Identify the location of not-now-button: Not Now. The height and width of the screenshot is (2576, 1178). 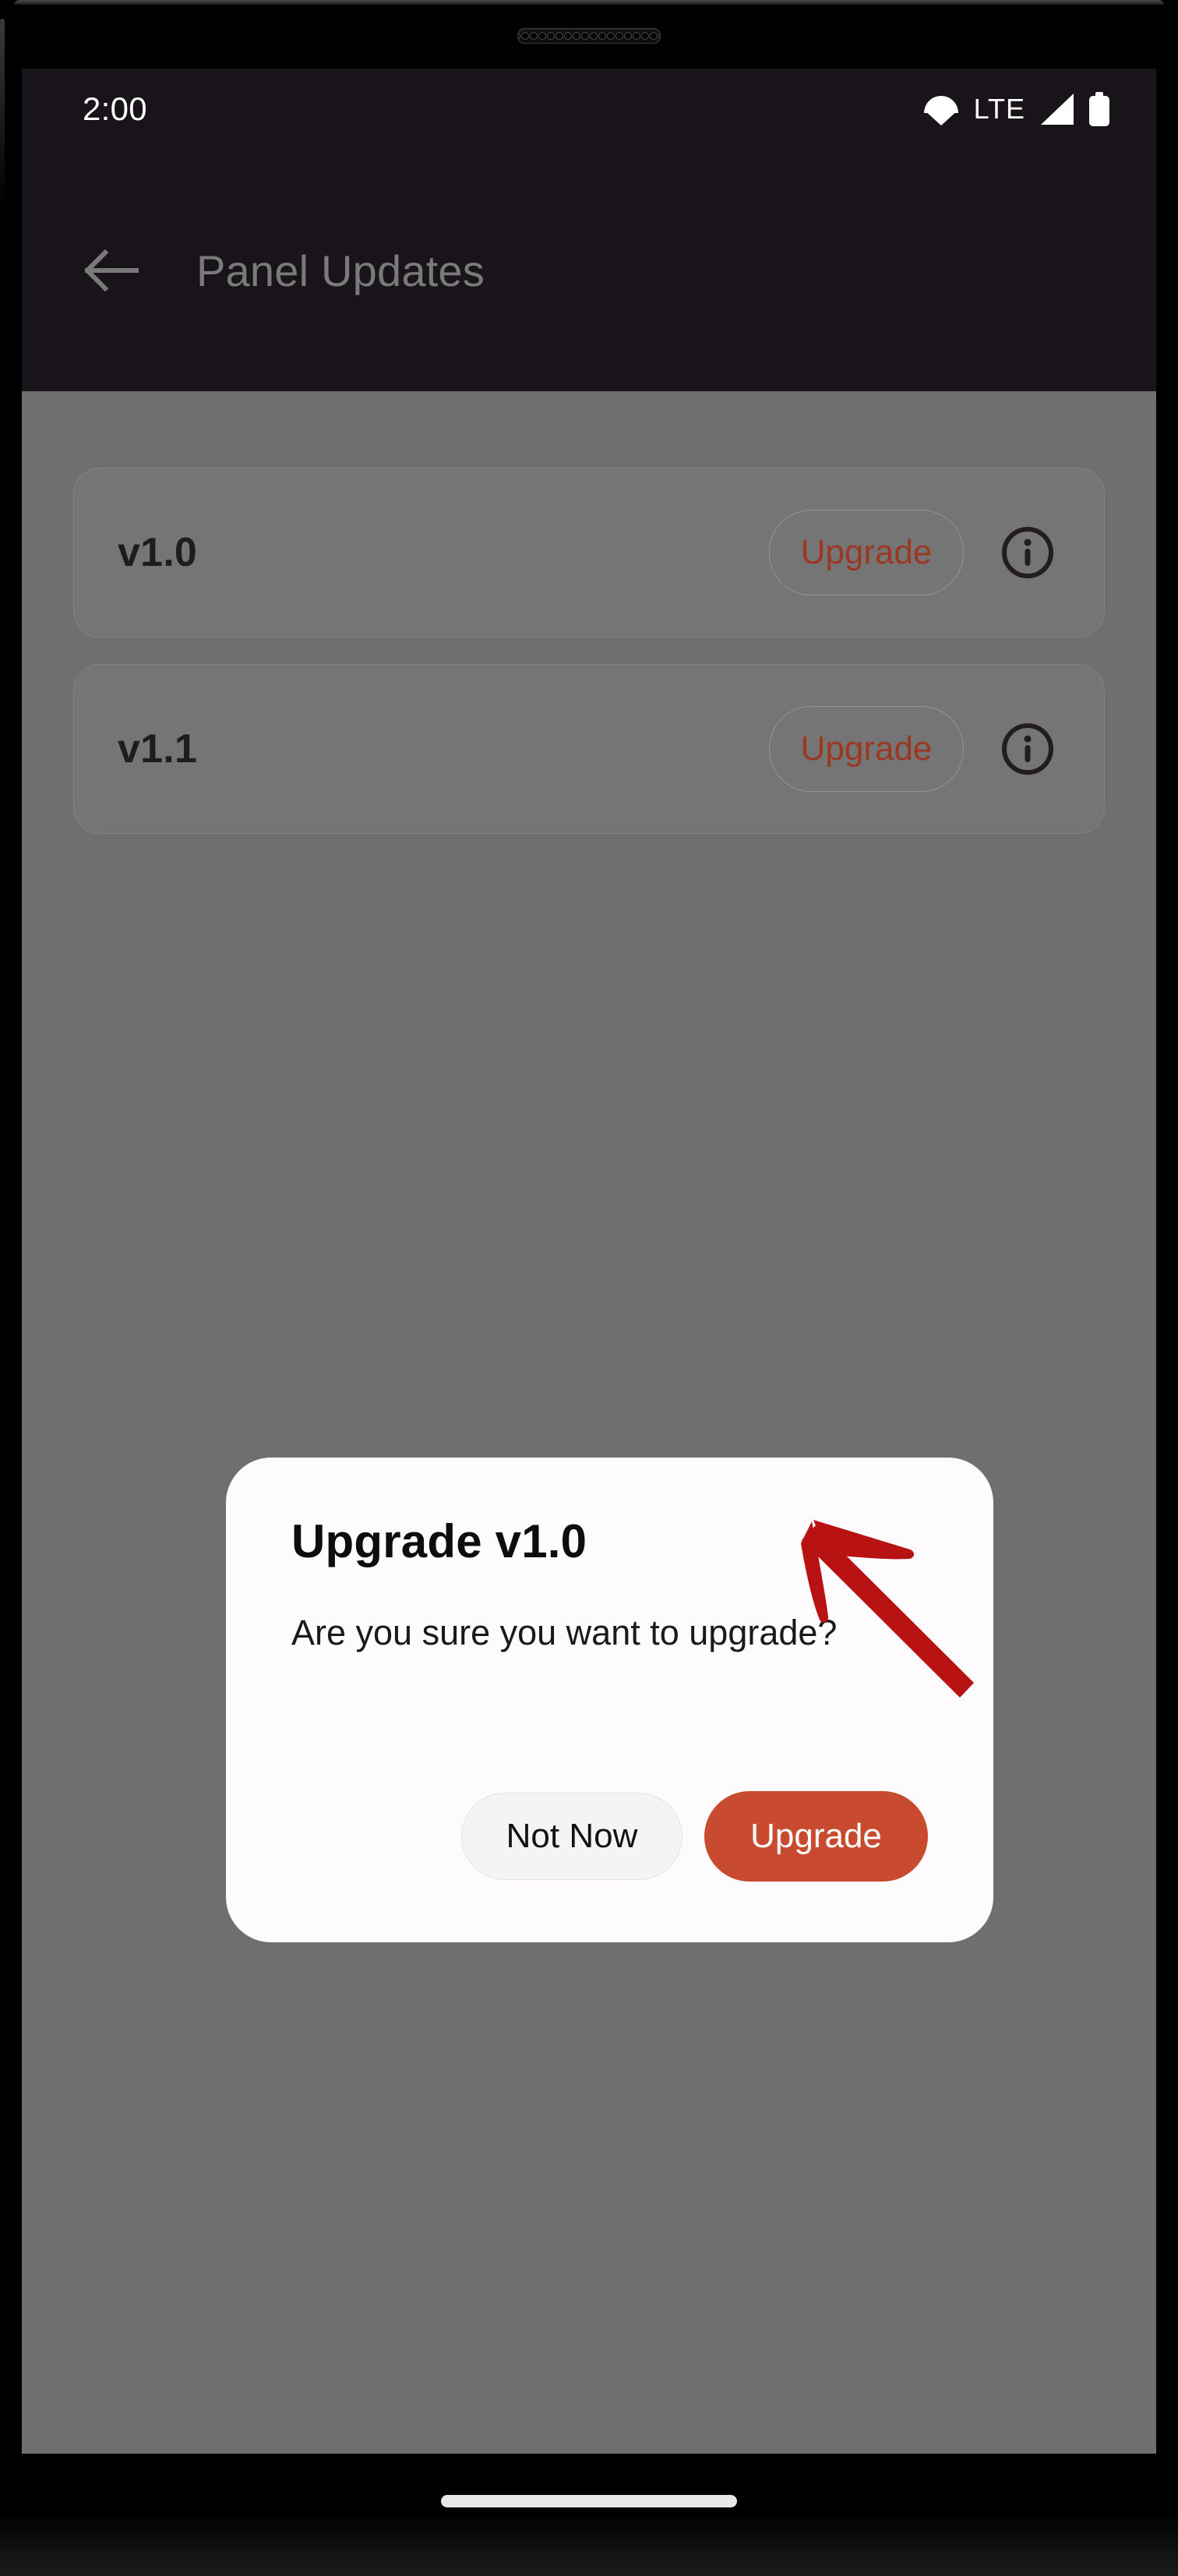
(571, 1836).